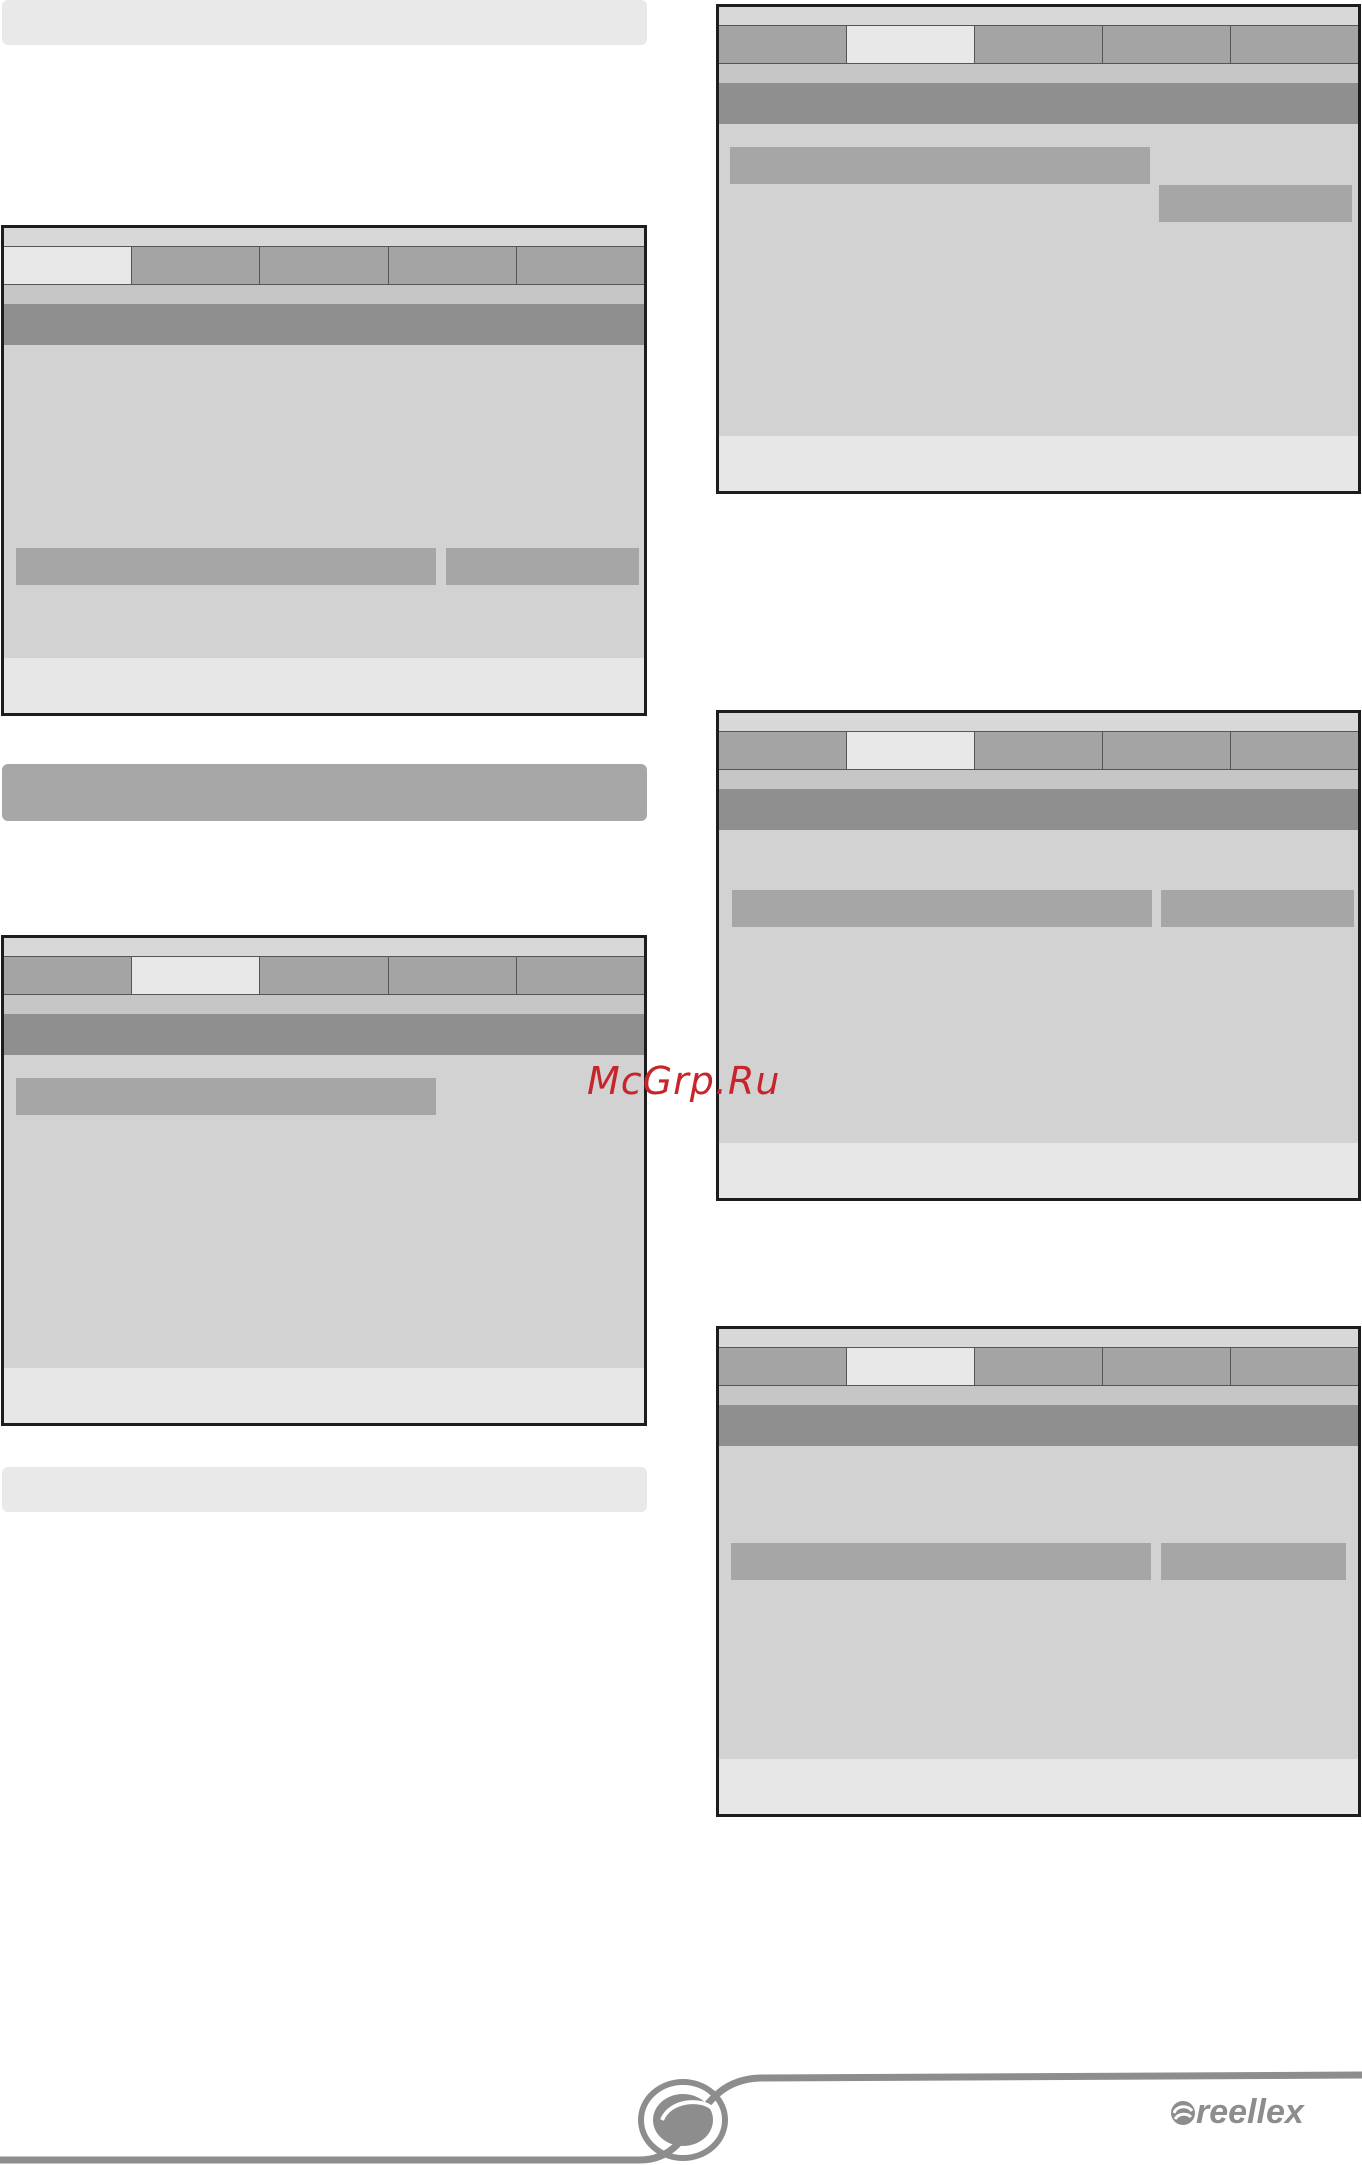  I want to click on footer-swoosh-graphic, so click(681, 2117).